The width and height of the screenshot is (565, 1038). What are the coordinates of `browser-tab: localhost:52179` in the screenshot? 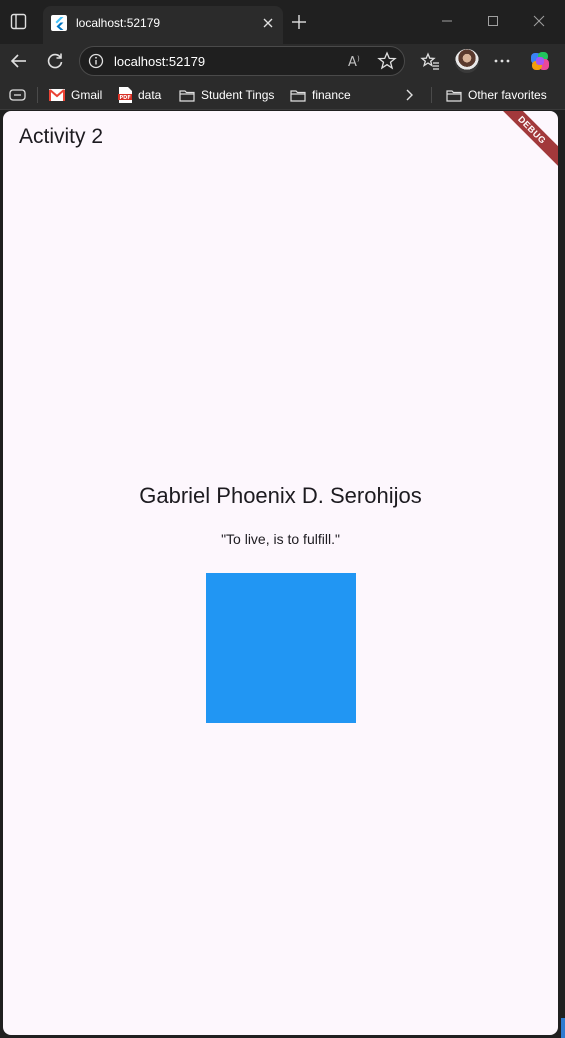 It's located at (163, 25).